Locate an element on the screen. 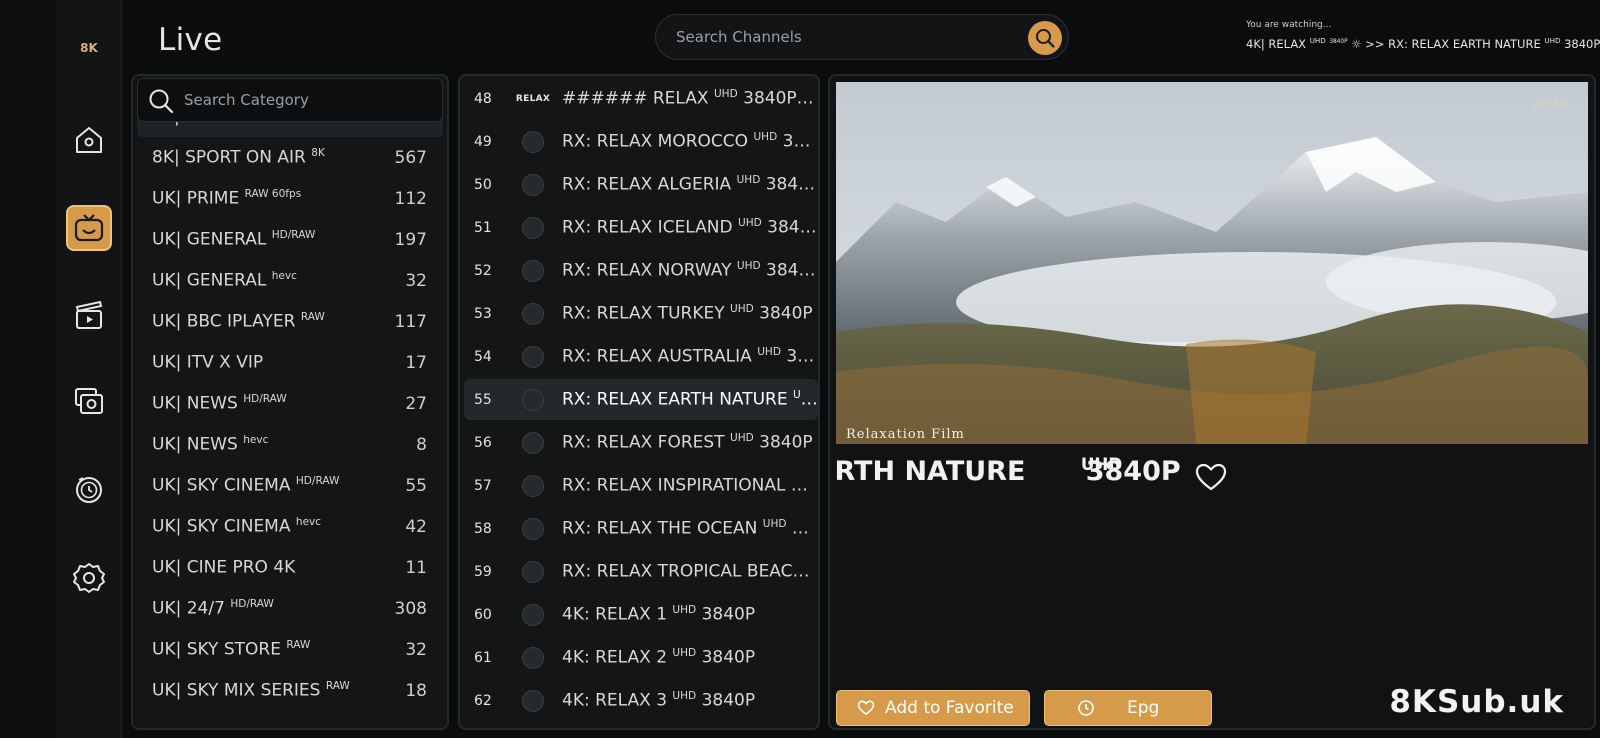 The width and height of the screenshot is (1600, 738). epg-label: Epg is located at coordinates (1143, 708).